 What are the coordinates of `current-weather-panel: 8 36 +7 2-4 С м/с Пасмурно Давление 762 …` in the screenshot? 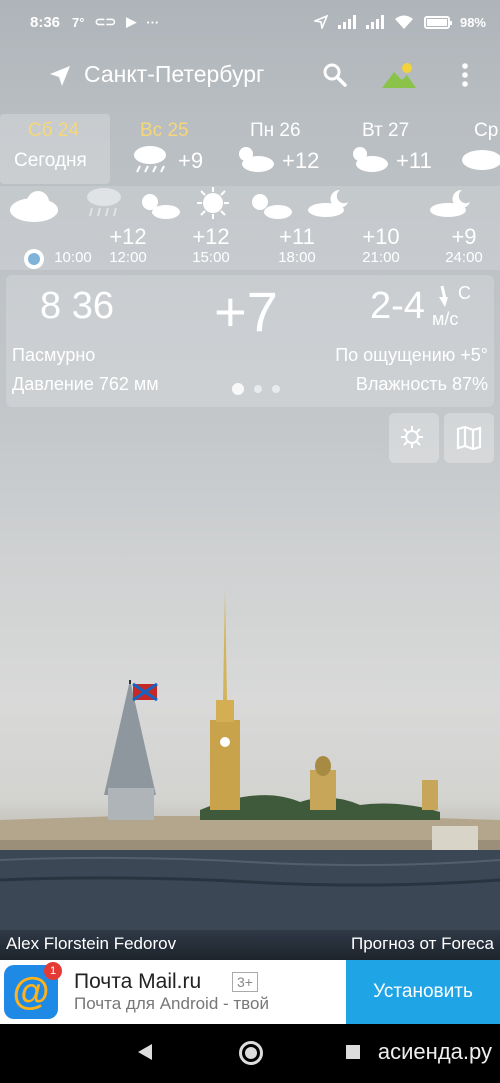 It's located at (250, 341).